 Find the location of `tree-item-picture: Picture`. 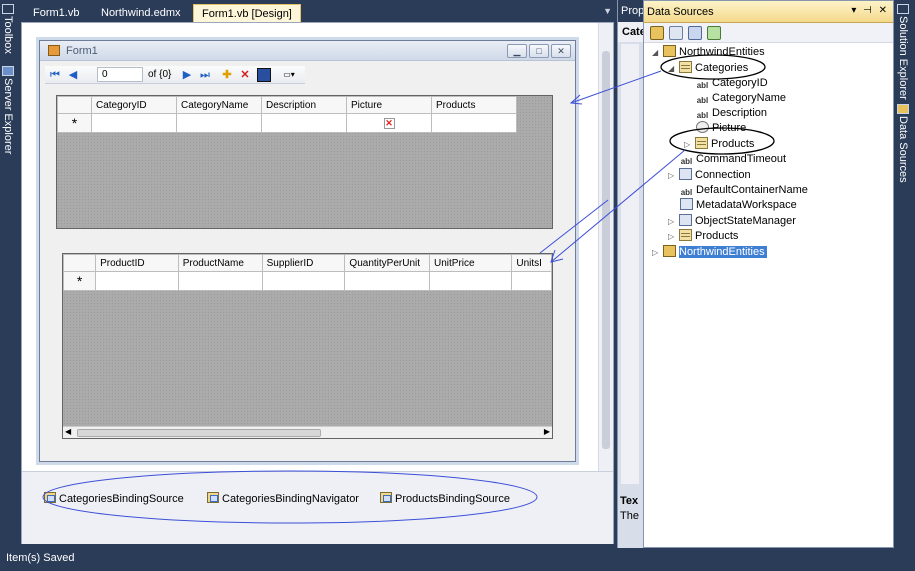

tree-item-picture: Picture is located at coordinates (721, 128).